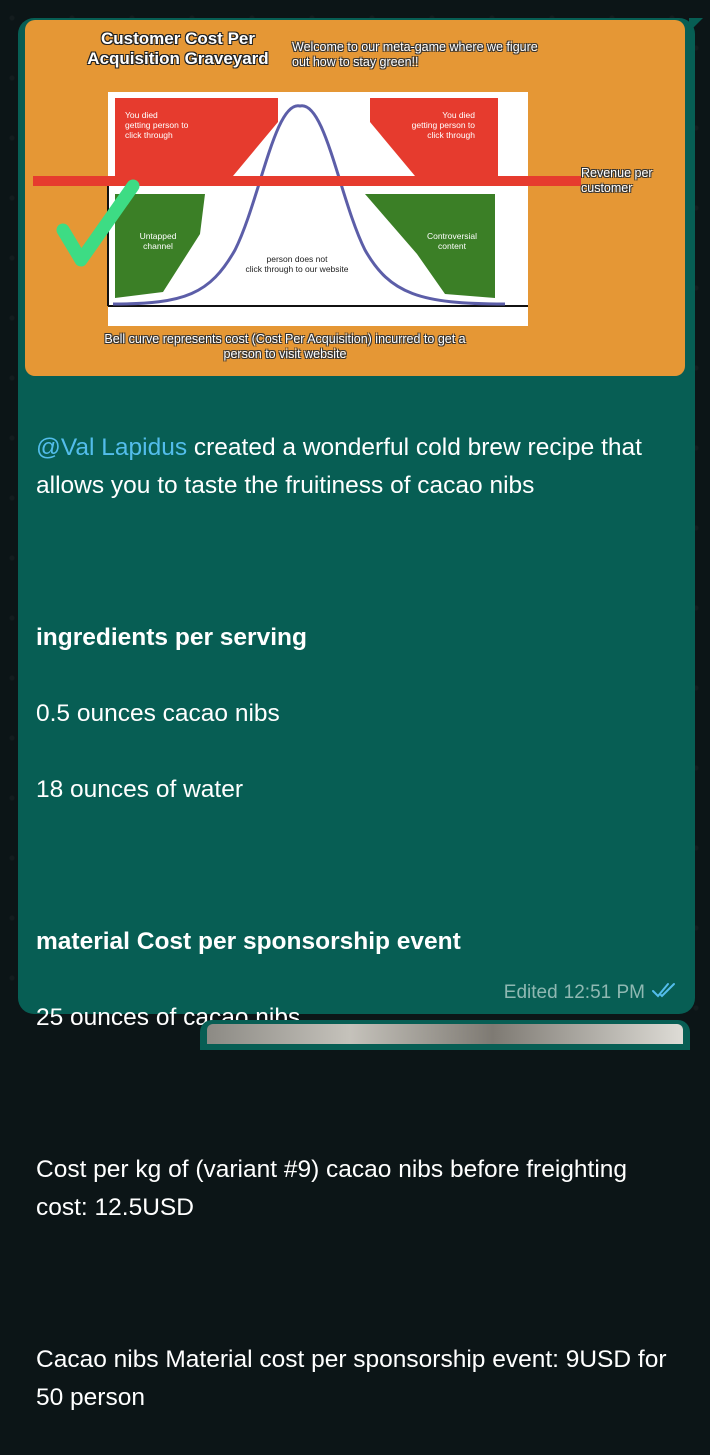 Image resolution: width=710 pixels, height=1455 pixels. I want to click on died-left-line-3: click through, so click(149, 135).